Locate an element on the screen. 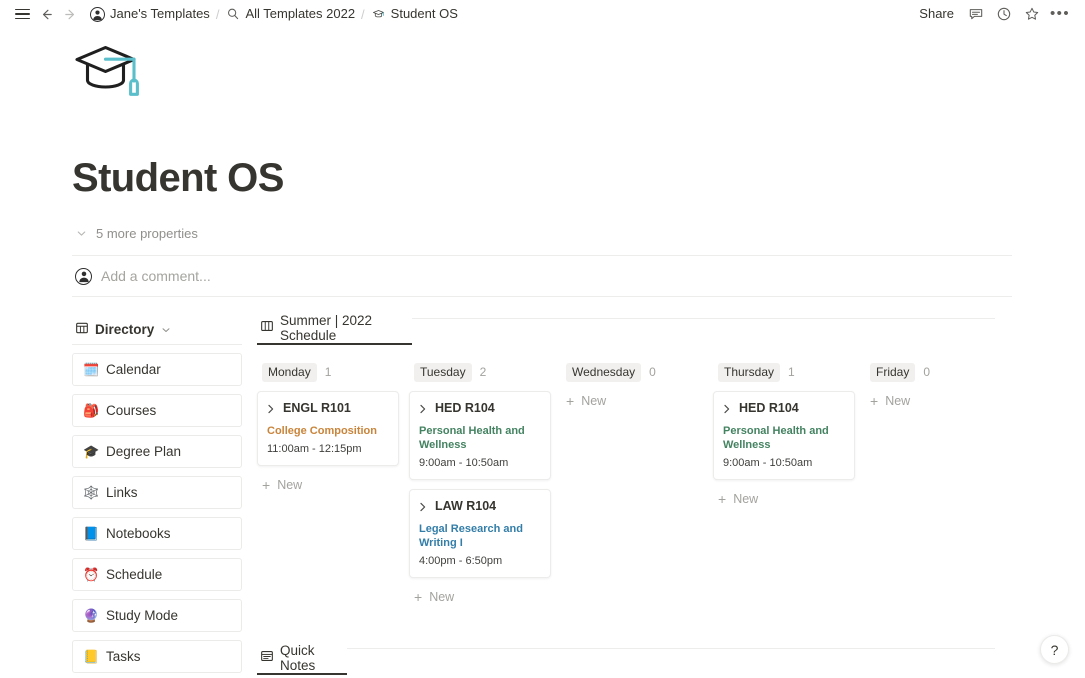 The height and width of the screenshot is (678, 1085). sidebar-item-label: Study Mode is located at coordinates (142, 615).